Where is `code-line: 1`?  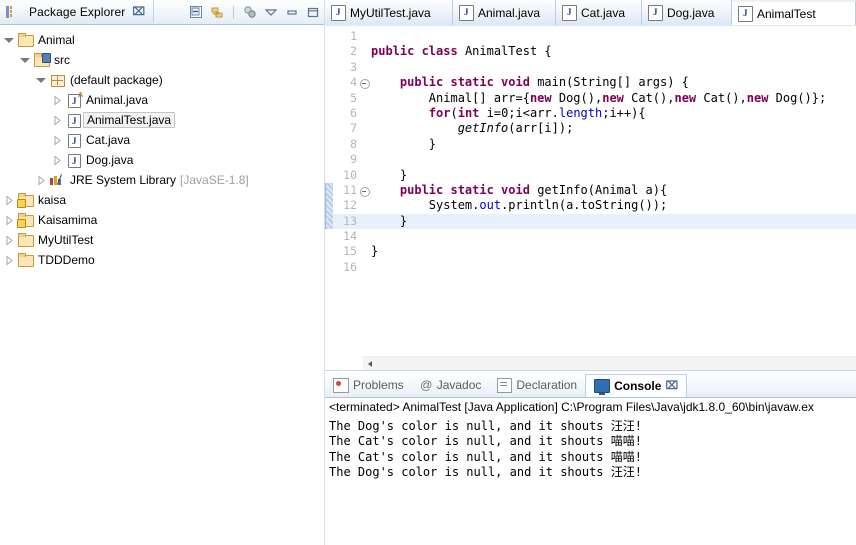 code-line: 1 is located at coordinates (590, 36).